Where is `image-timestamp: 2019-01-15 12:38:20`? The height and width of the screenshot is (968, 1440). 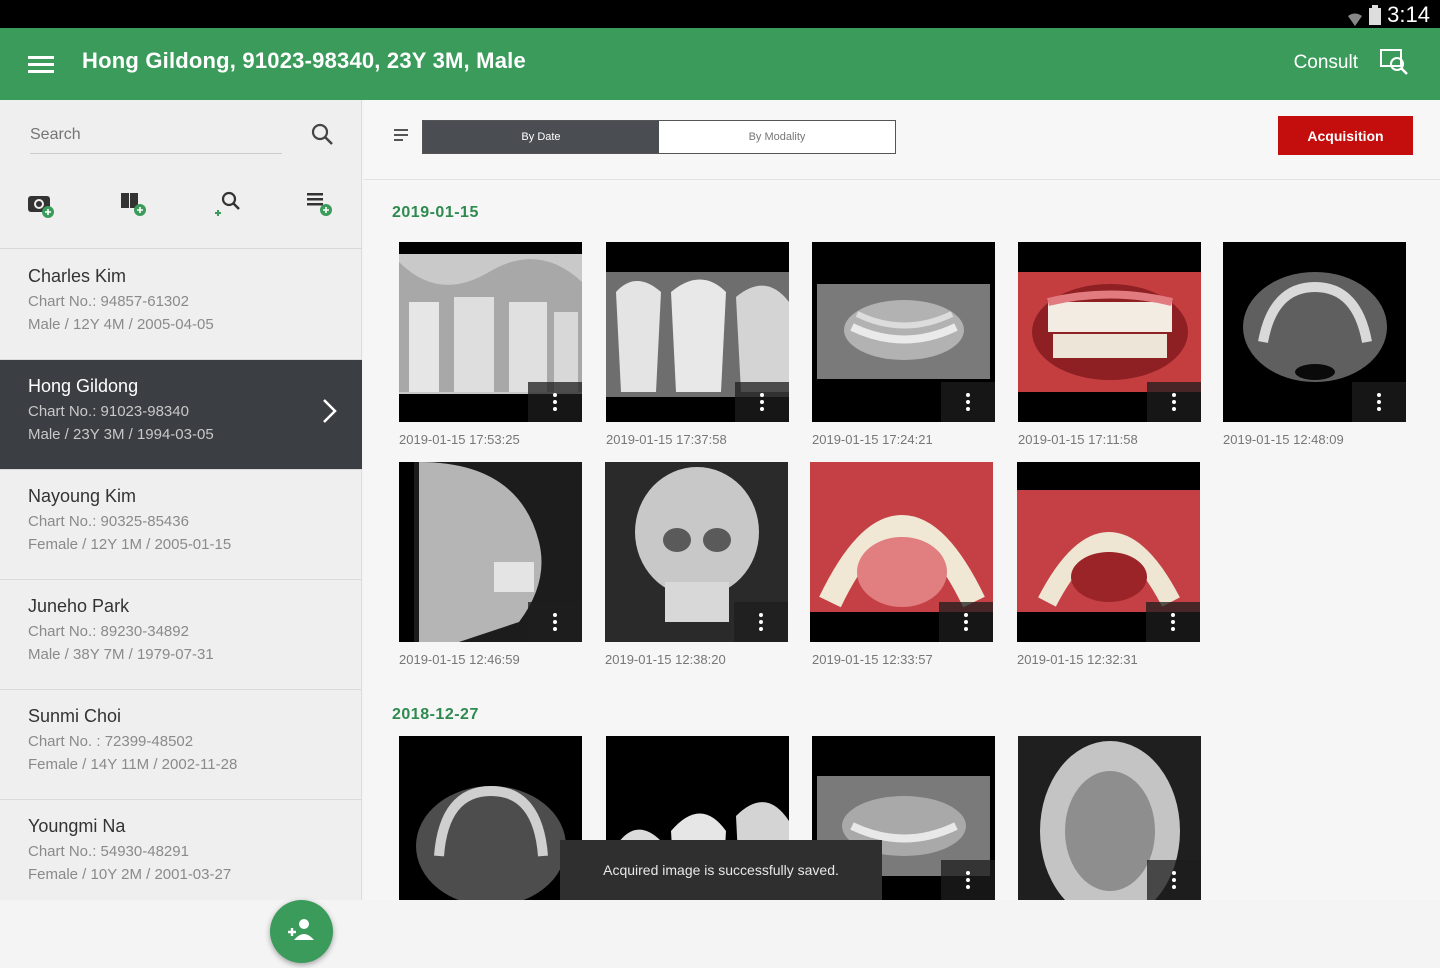 image-timestamp: 2019-01-15 12:38:20 is located at coordinates (665, 659).